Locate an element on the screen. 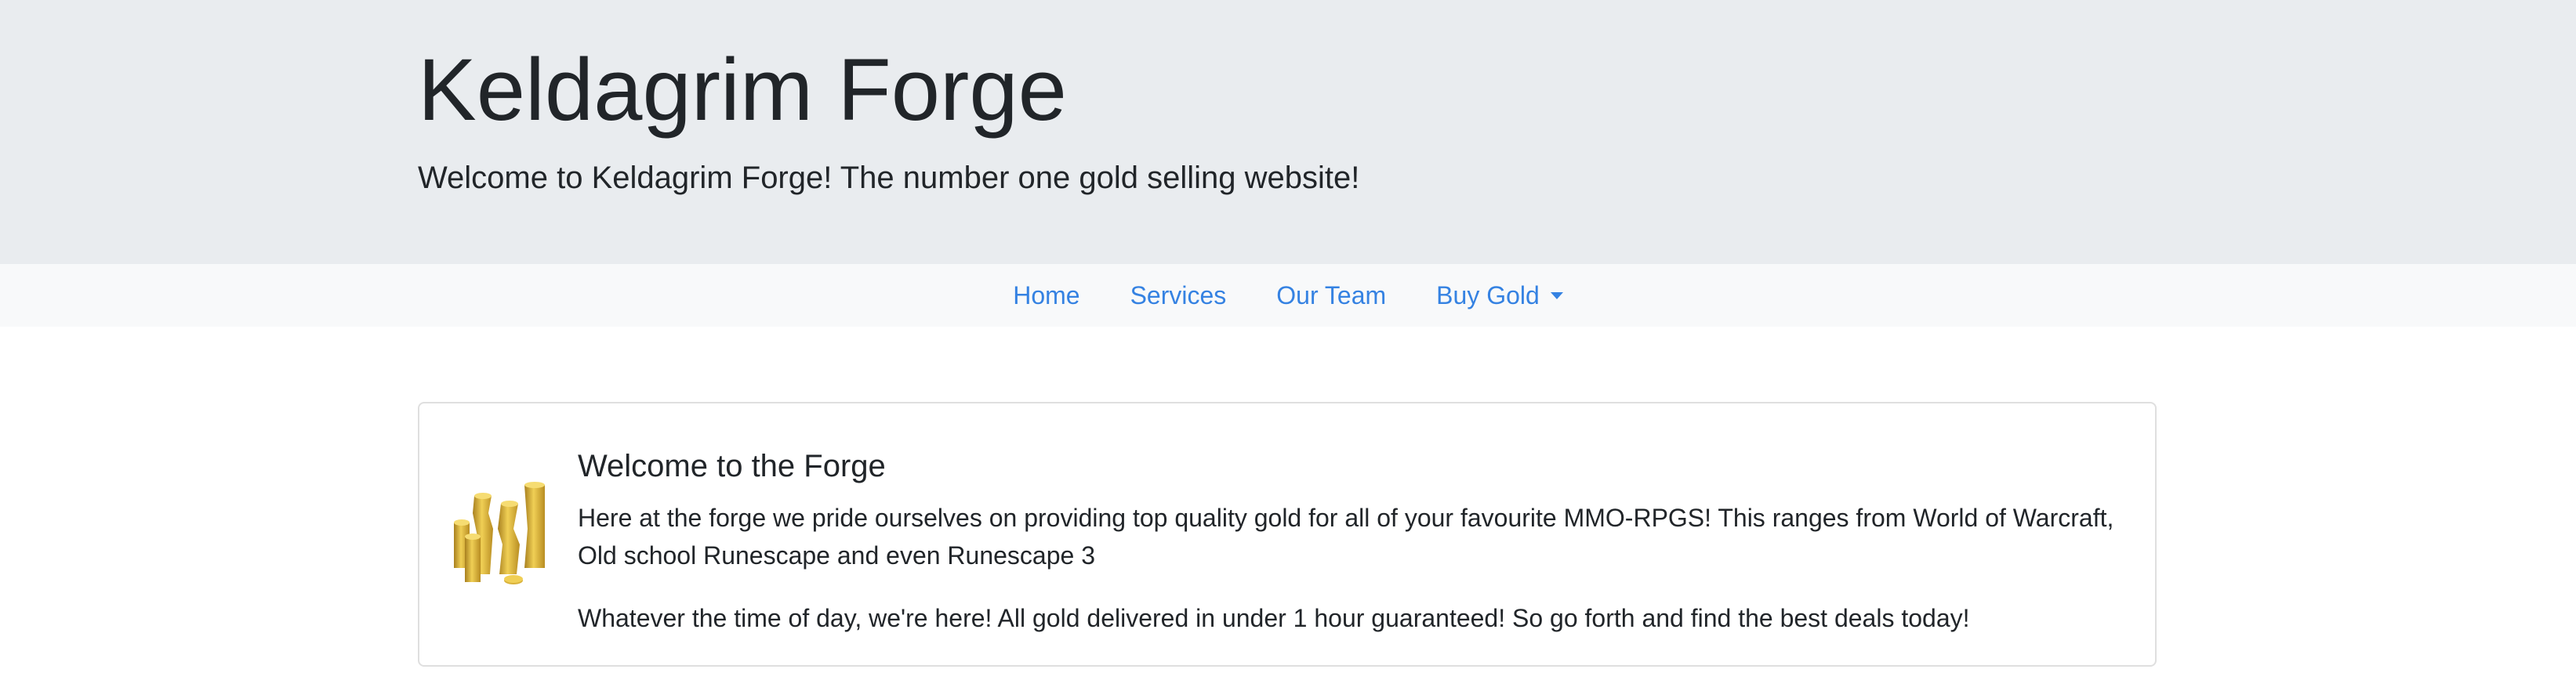 This screenshot has width=2576, height=680. nav-item-our-team: Our Team is located at coordinates (1331, 295).